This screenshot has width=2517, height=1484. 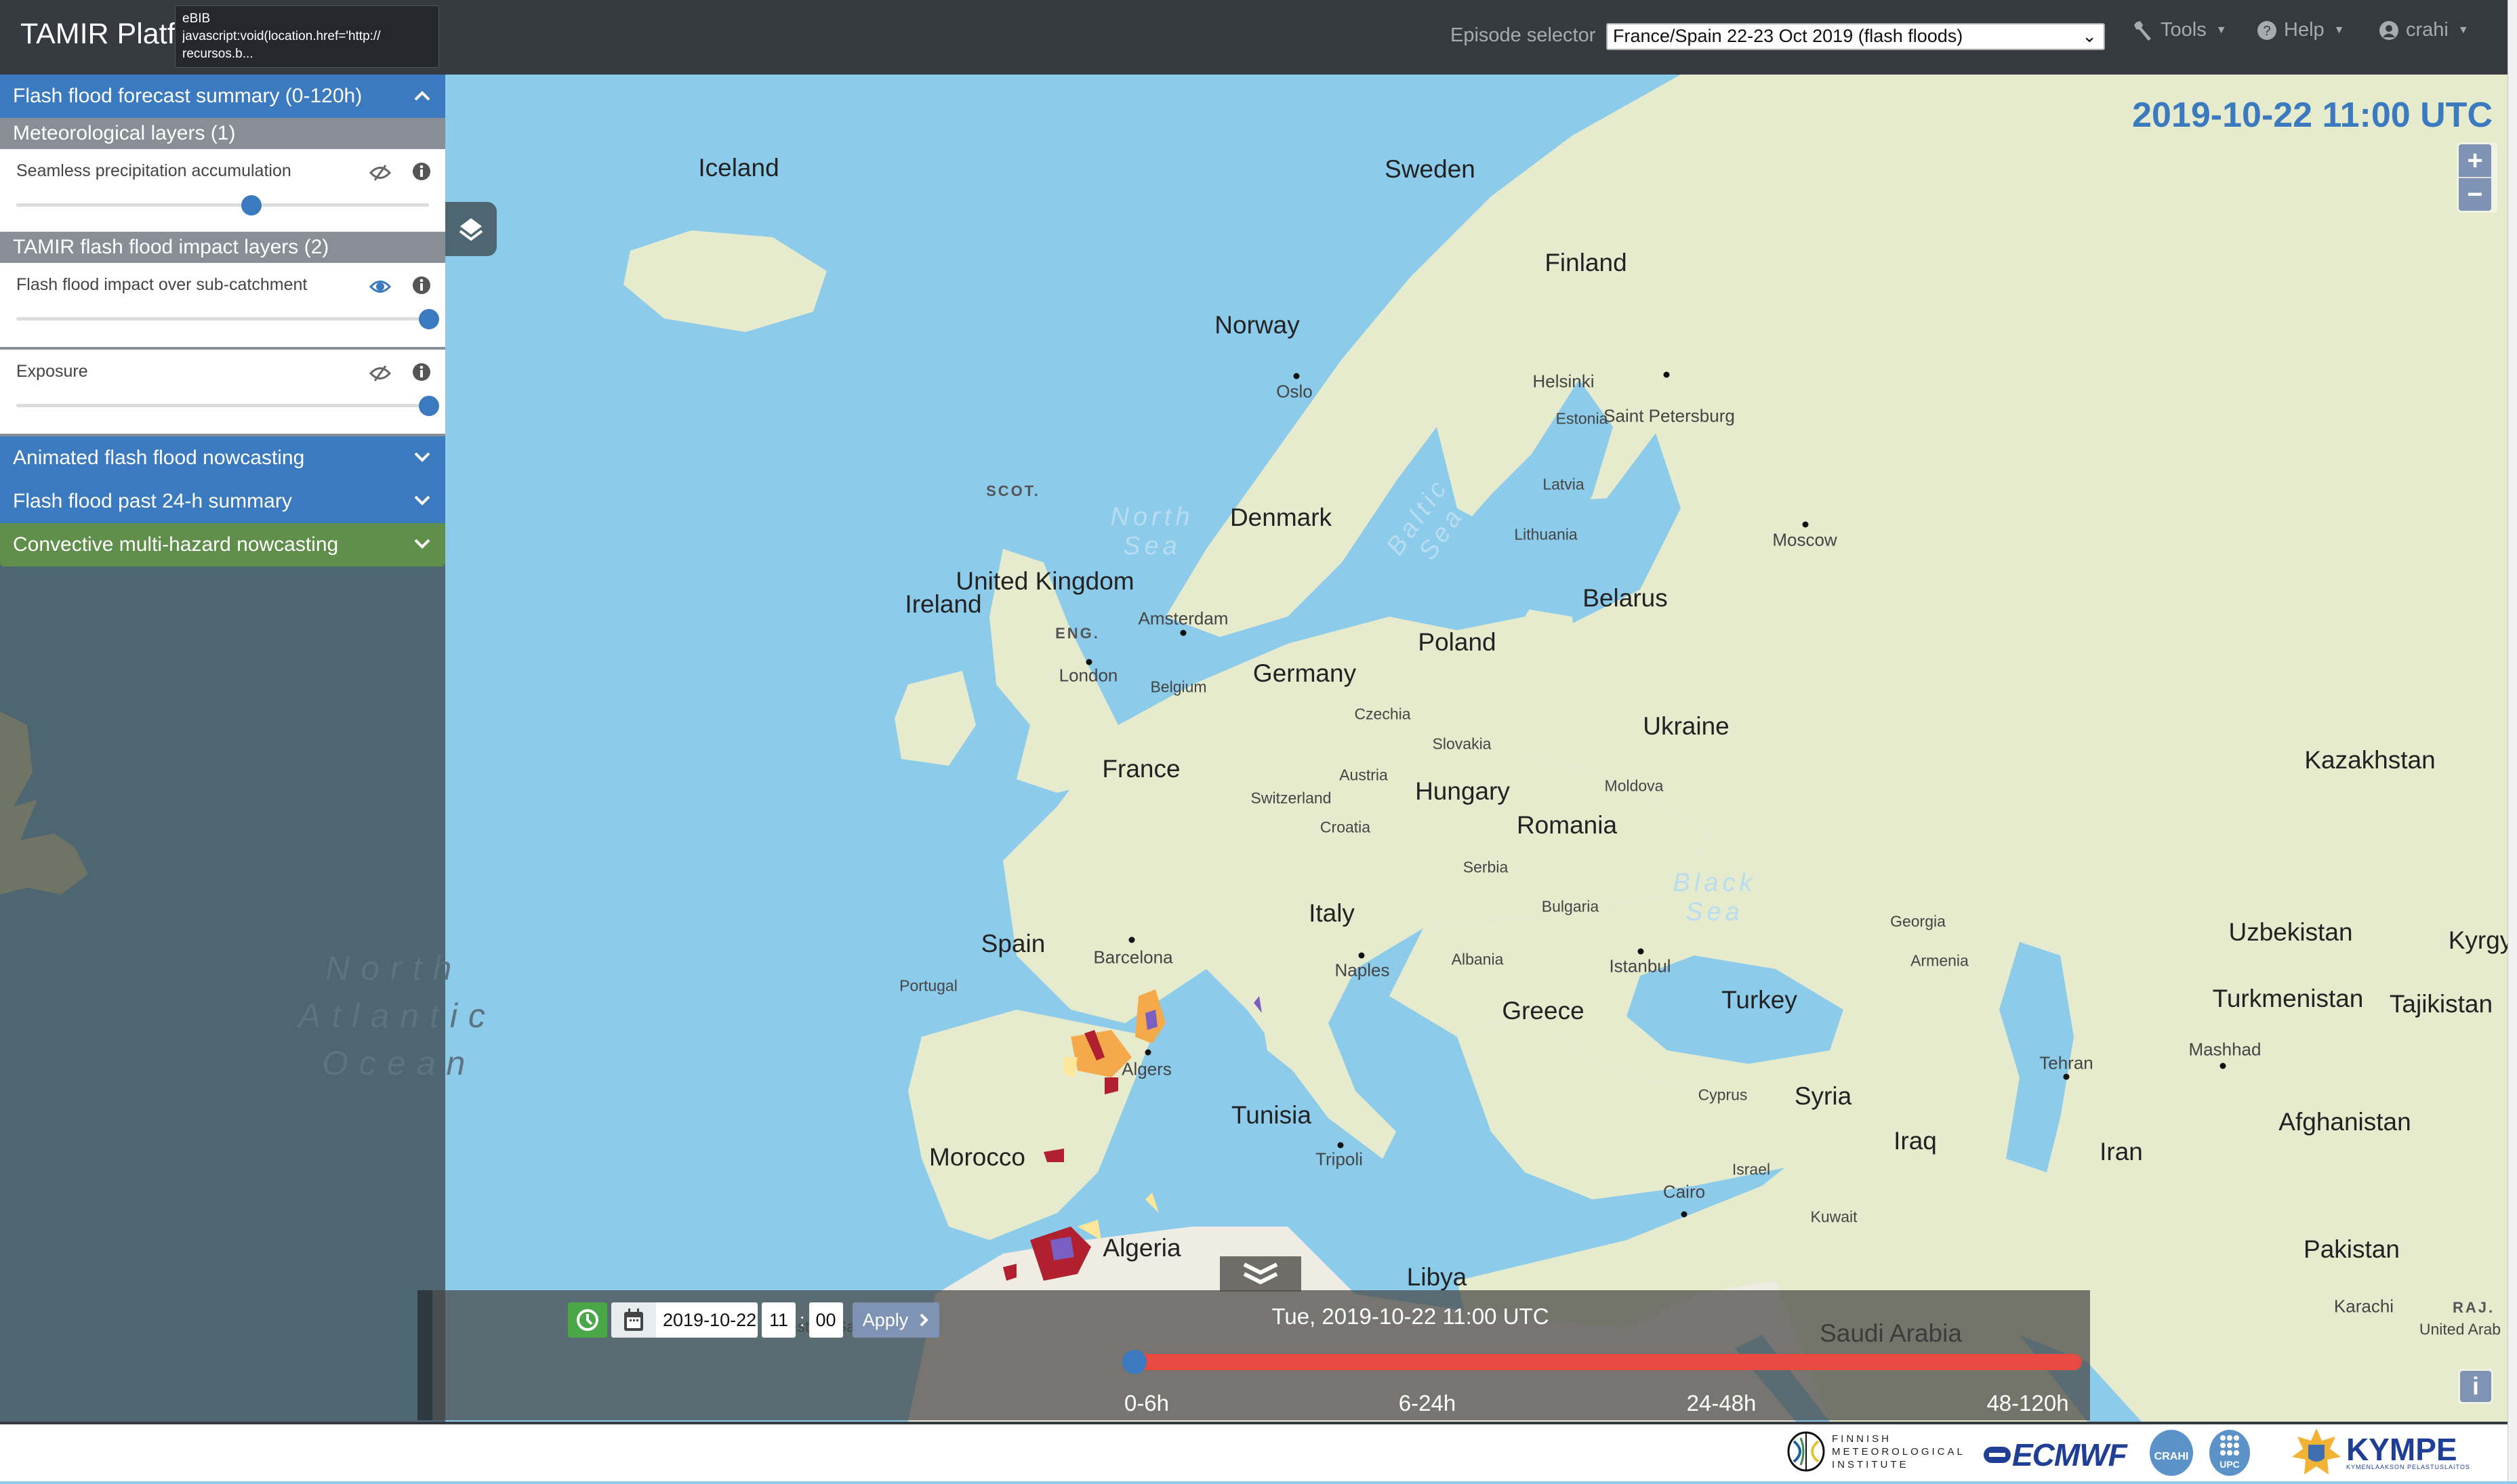 I want to click on help-menu: ? Help ▼, so click(x=2301, y=30).